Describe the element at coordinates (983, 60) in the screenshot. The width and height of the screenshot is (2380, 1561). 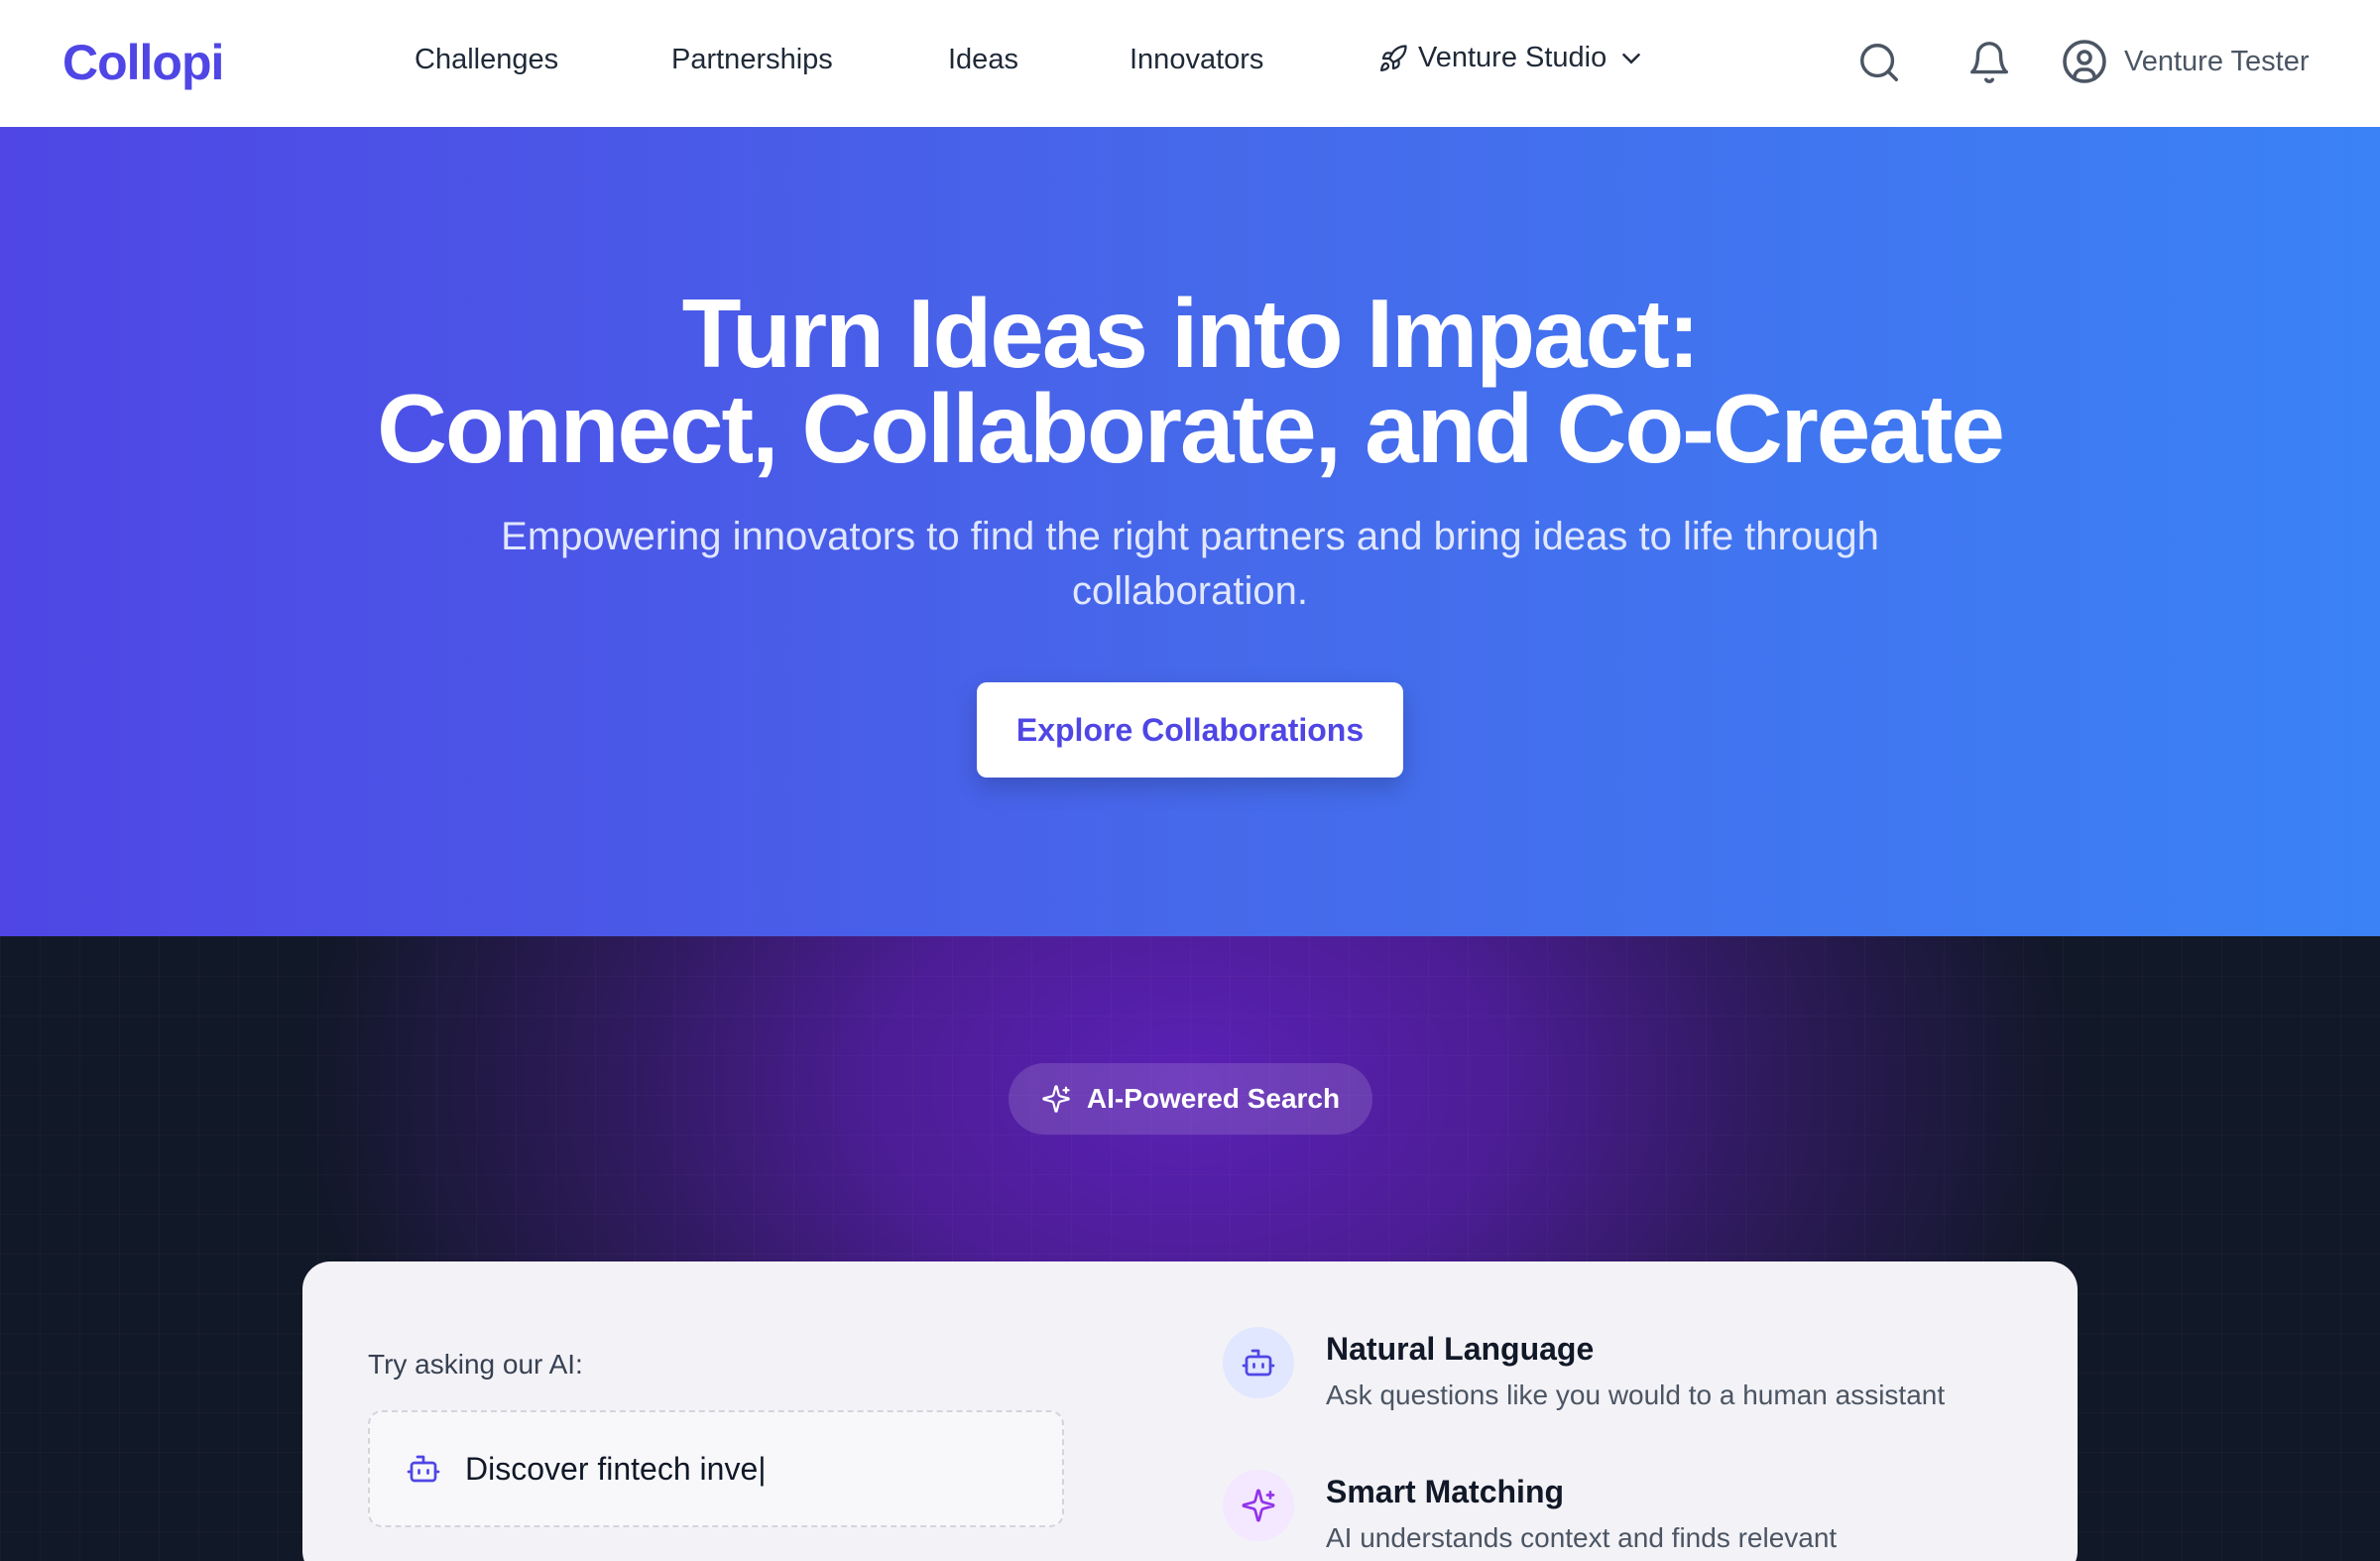
I see `nav-link-ideas: Ideas` at that location.